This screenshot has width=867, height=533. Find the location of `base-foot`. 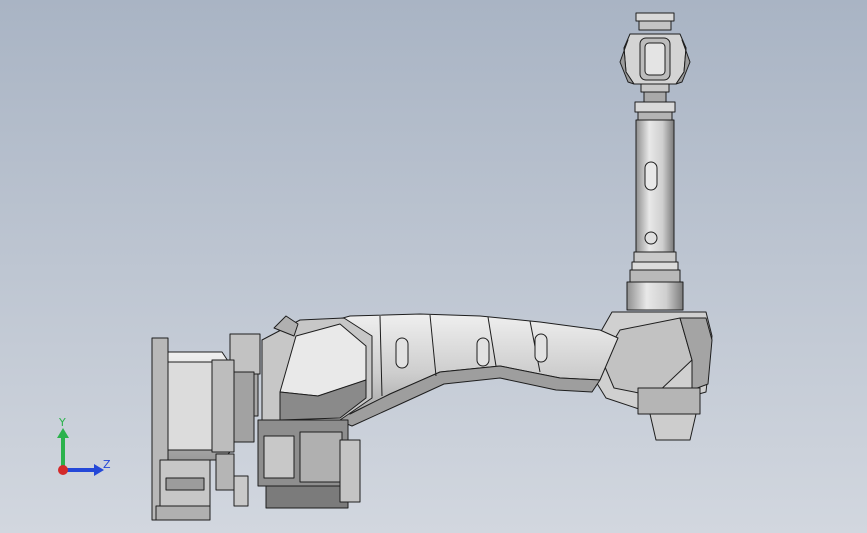

base-foot is located at coordinates (183, 513).